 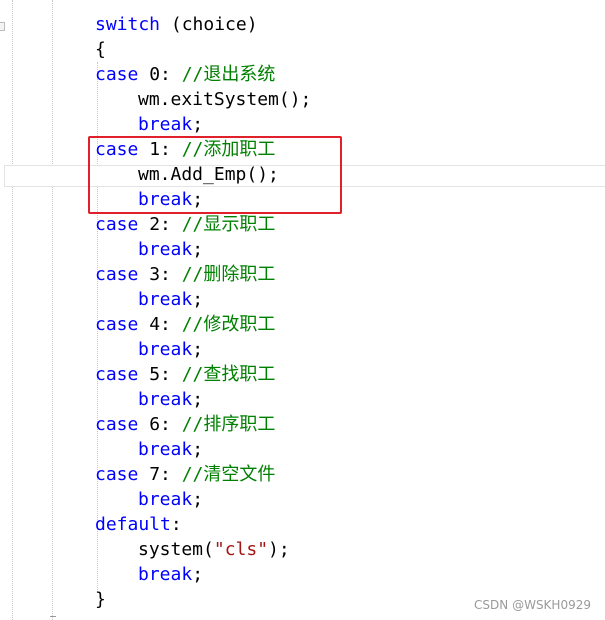 What do you see at coordinates (228, 224) in the screenshot?
I see `code-token-comment: //显示职工` at bounding box center [228, 224].